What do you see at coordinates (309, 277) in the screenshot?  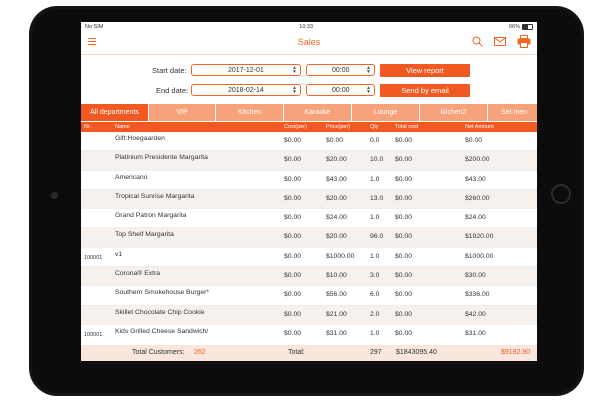 I see `table-row: Corona® Extra $0.00 $10.00 3.0 $0.00 $30.00` at bounding box center [309, 277].